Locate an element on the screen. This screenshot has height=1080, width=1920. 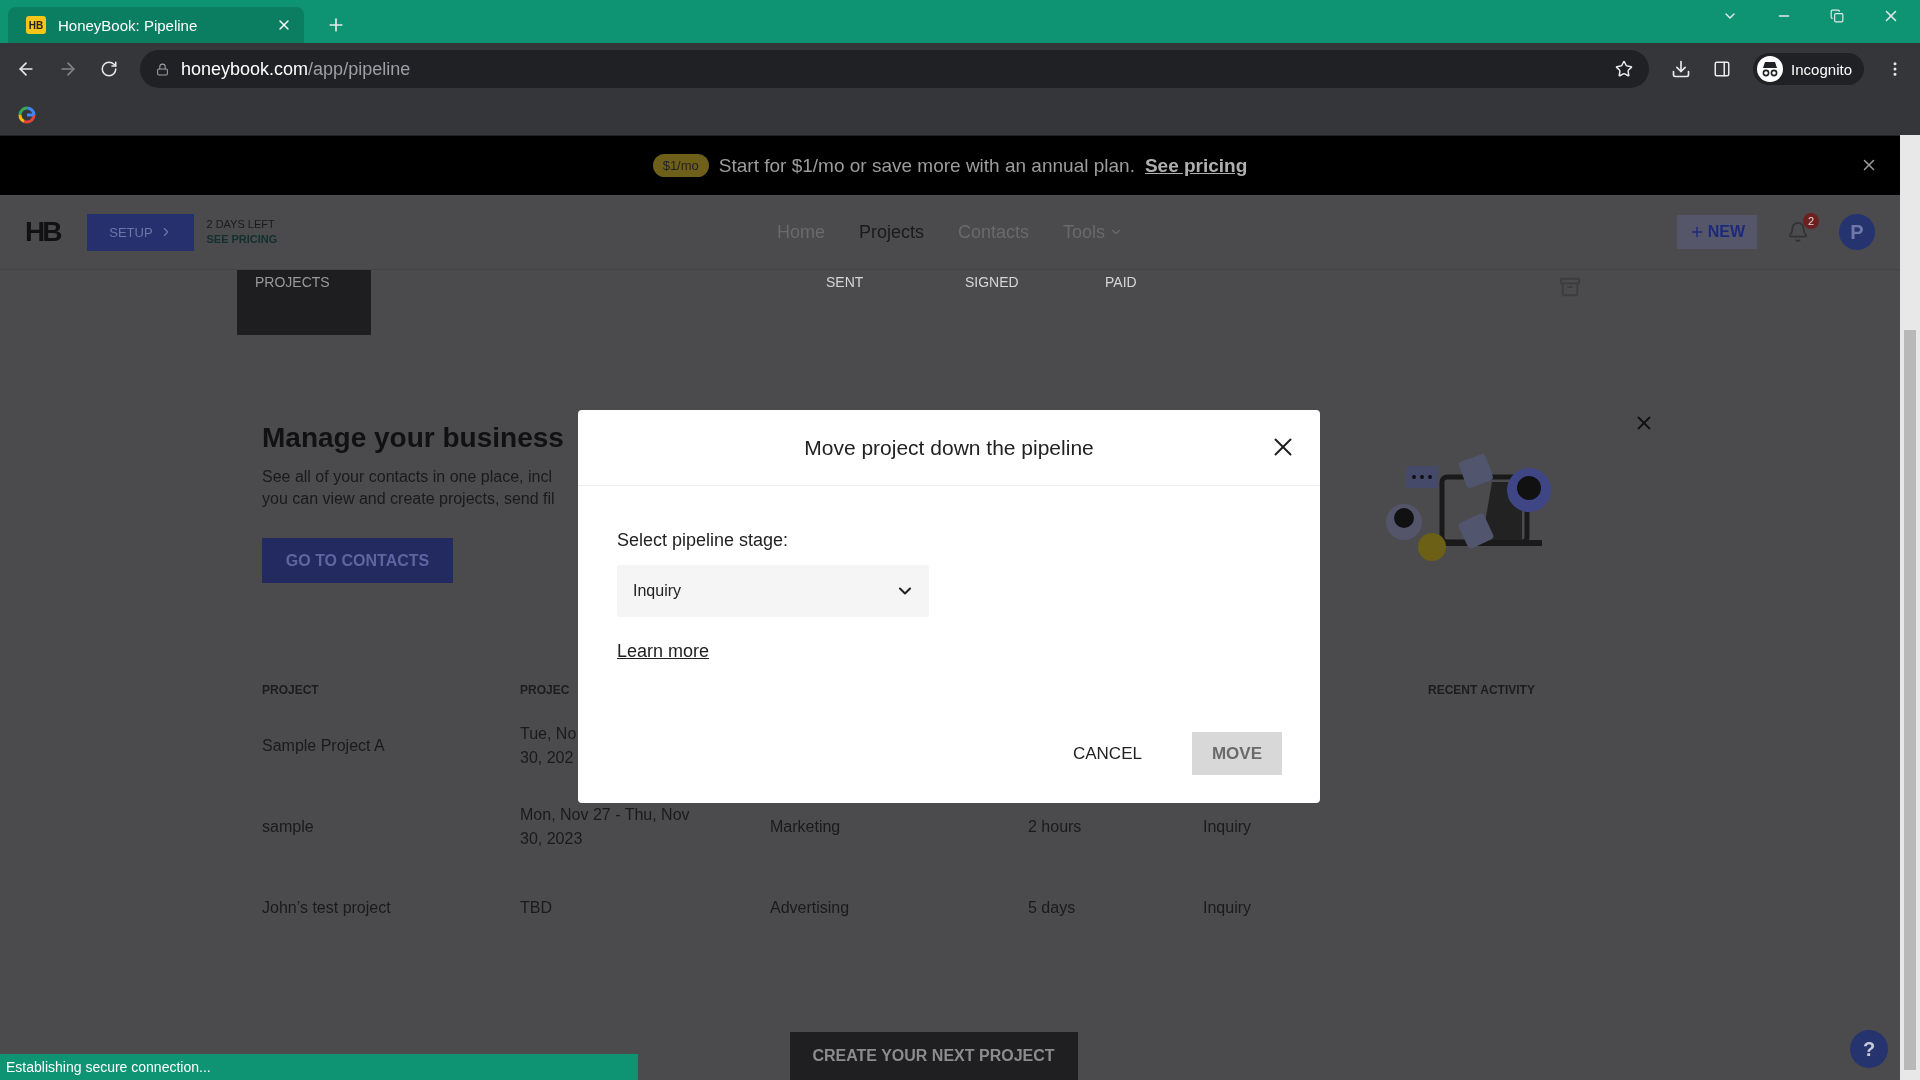
address-bar: honeybook.com/app/pipeline is located at coordinates (895, 69).